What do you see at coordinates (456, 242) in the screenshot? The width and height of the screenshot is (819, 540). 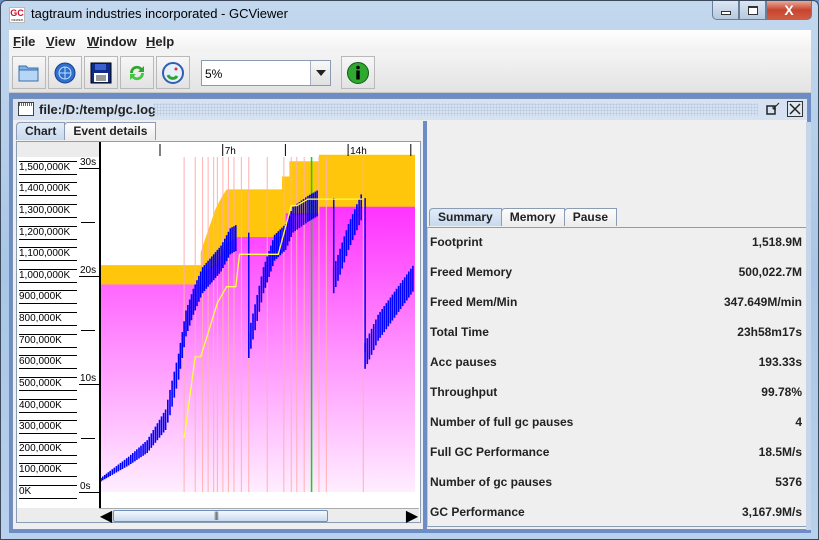 I see `summary-label: Footprint` at bounding box center [456, 242].